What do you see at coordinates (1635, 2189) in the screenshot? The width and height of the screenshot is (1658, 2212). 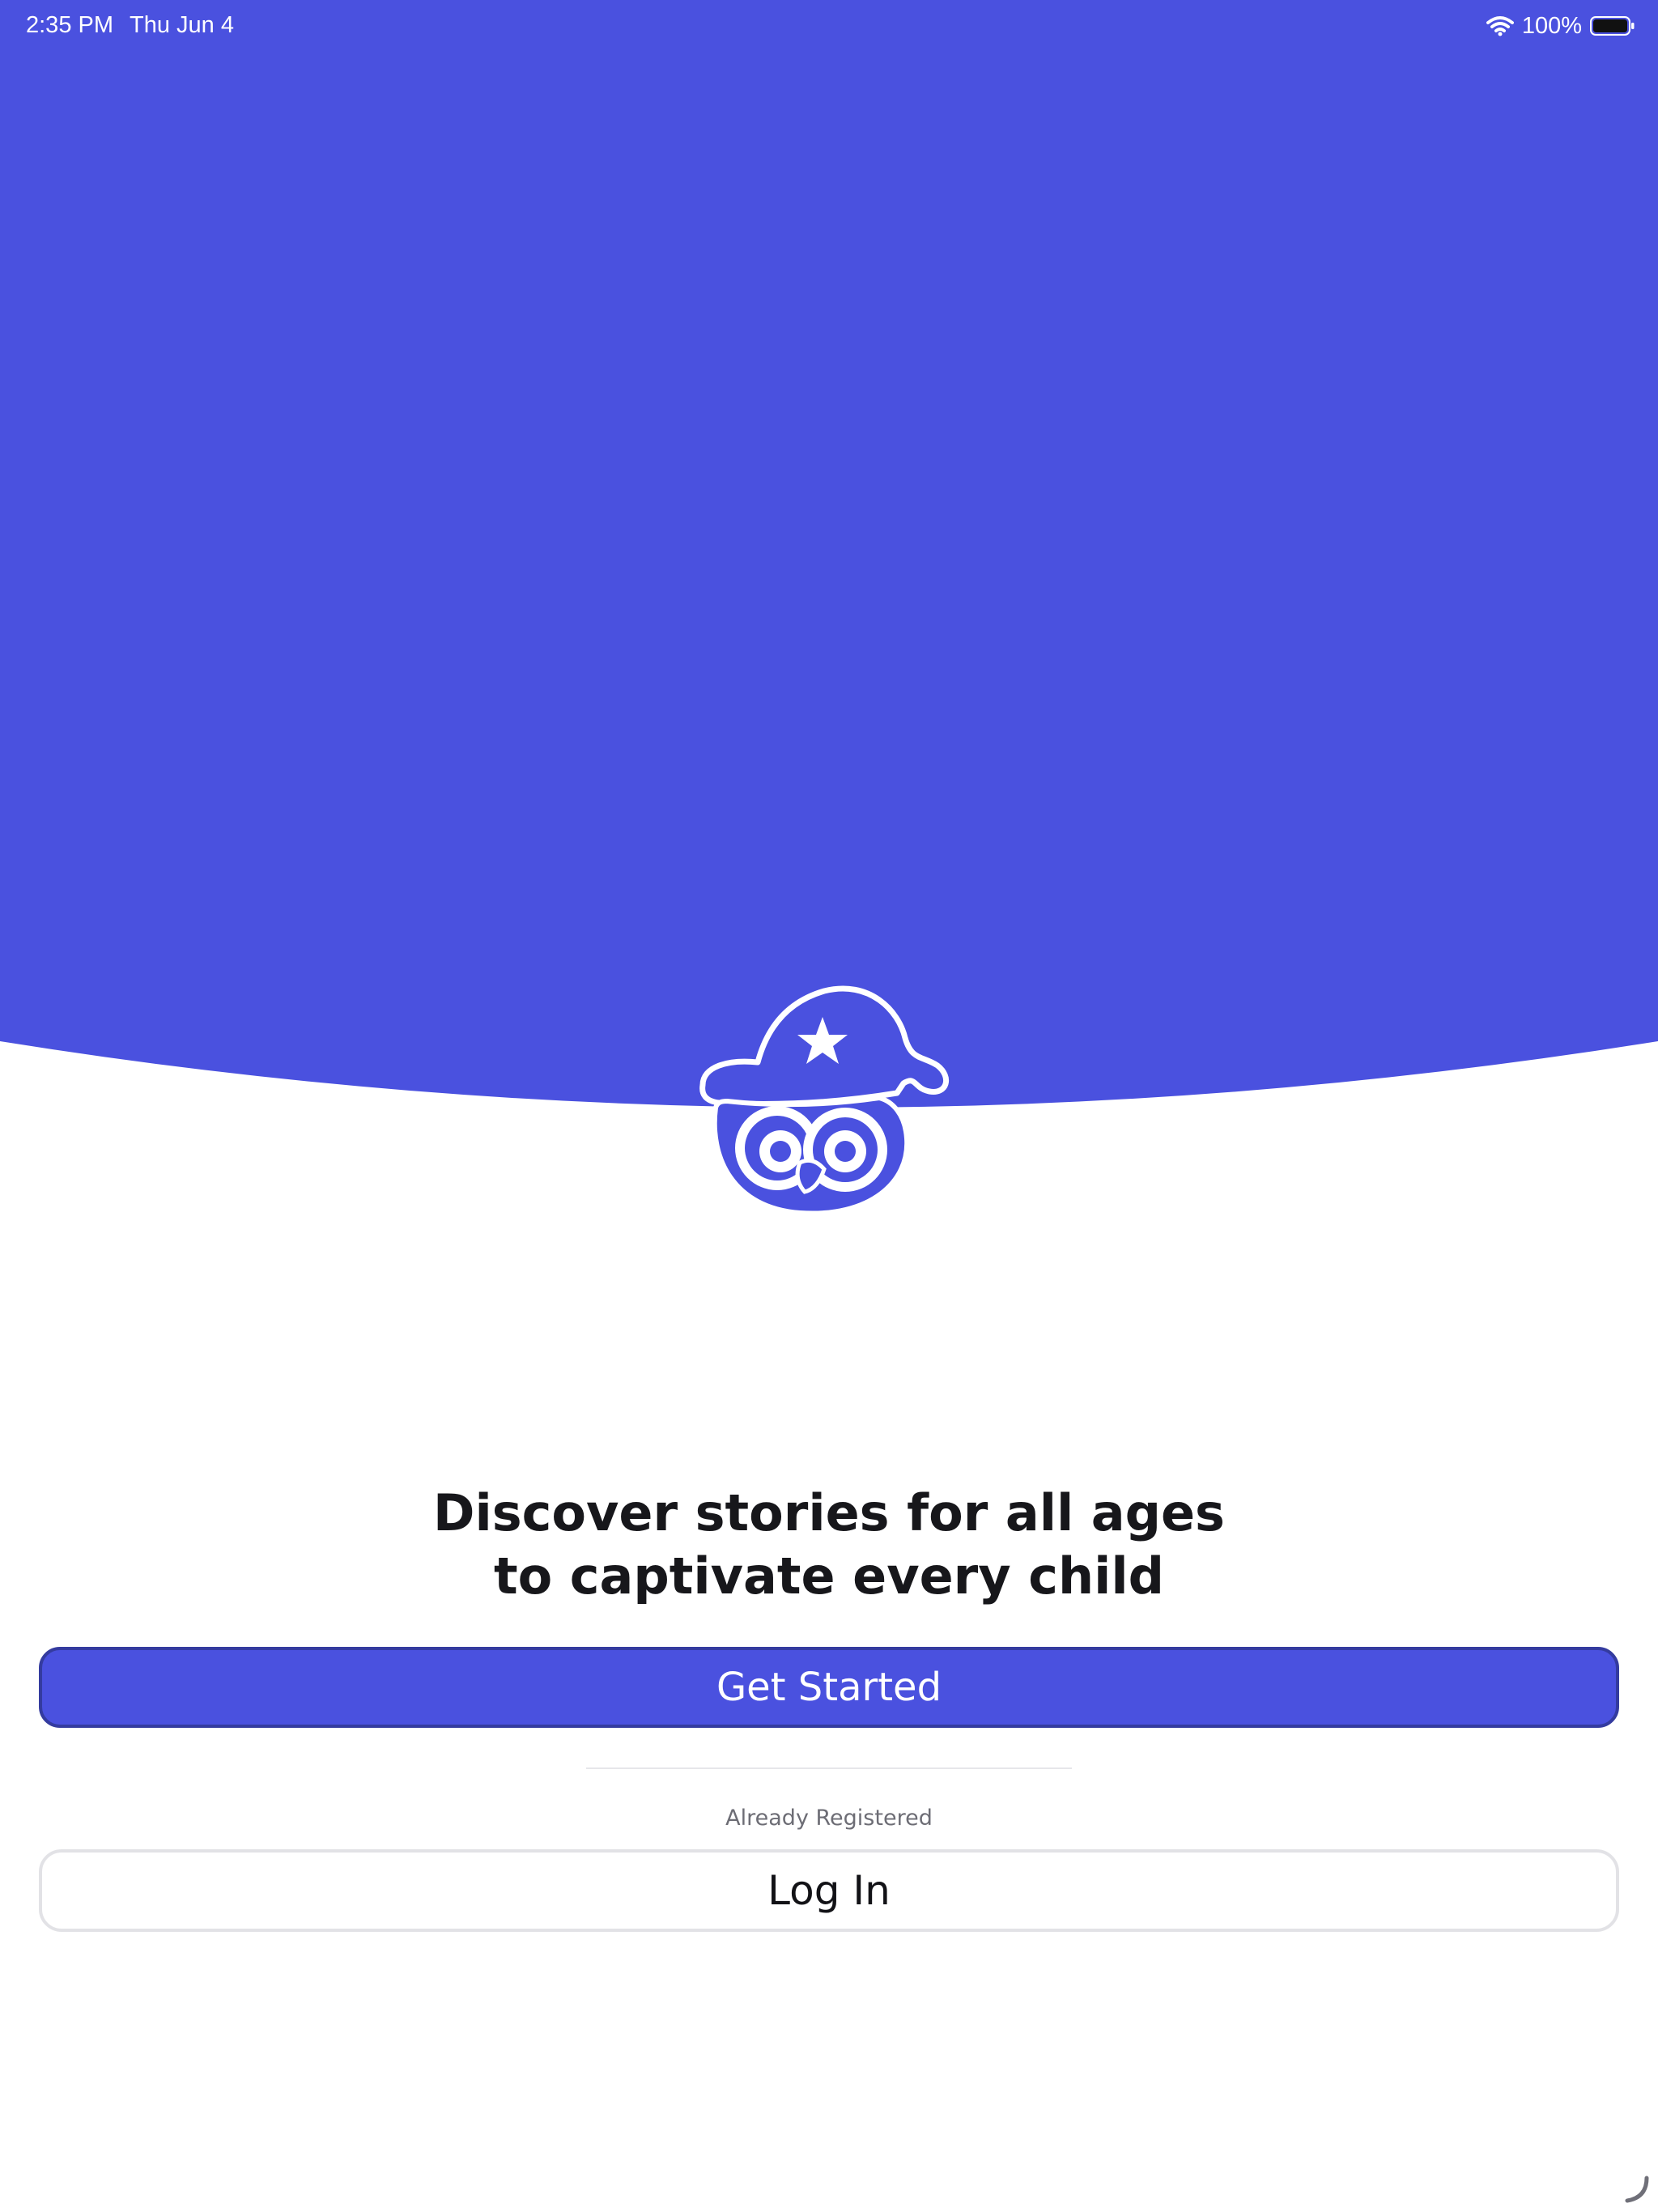 I see `corner-handle-icon` at bounding box center [1635, 2189].